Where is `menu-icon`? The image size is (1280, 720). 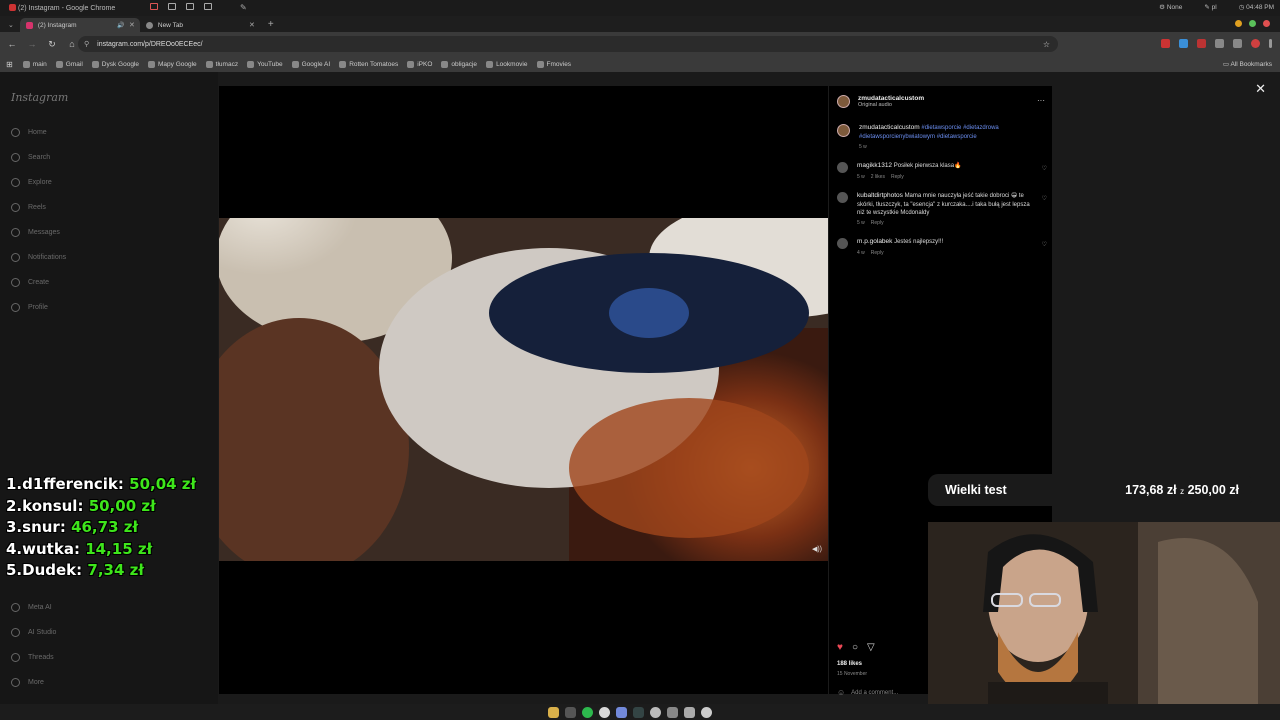 menu-icon is located at coordinates (1270, 43).